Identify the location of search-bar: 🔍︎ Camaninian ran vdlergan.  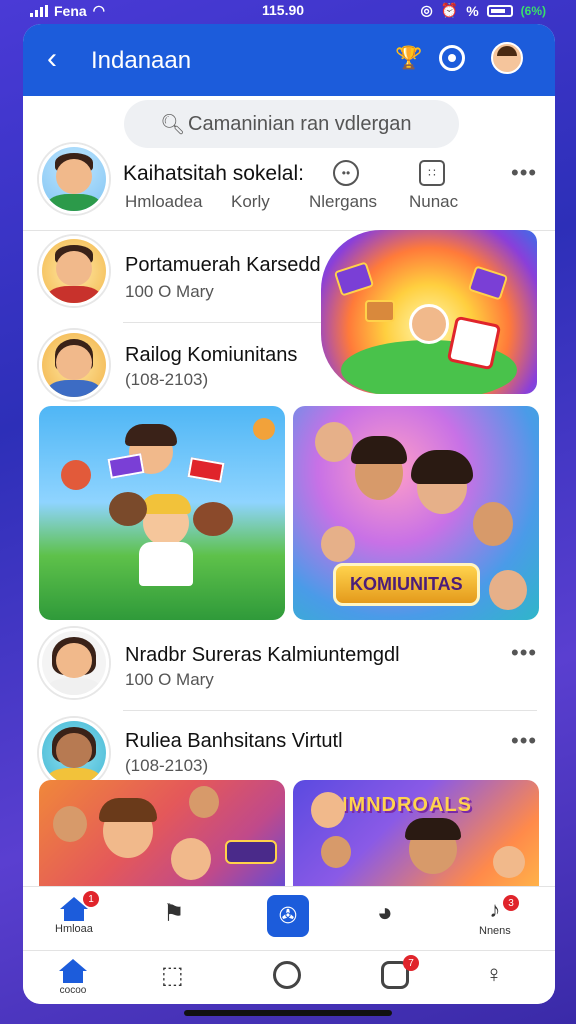
(291, 124).